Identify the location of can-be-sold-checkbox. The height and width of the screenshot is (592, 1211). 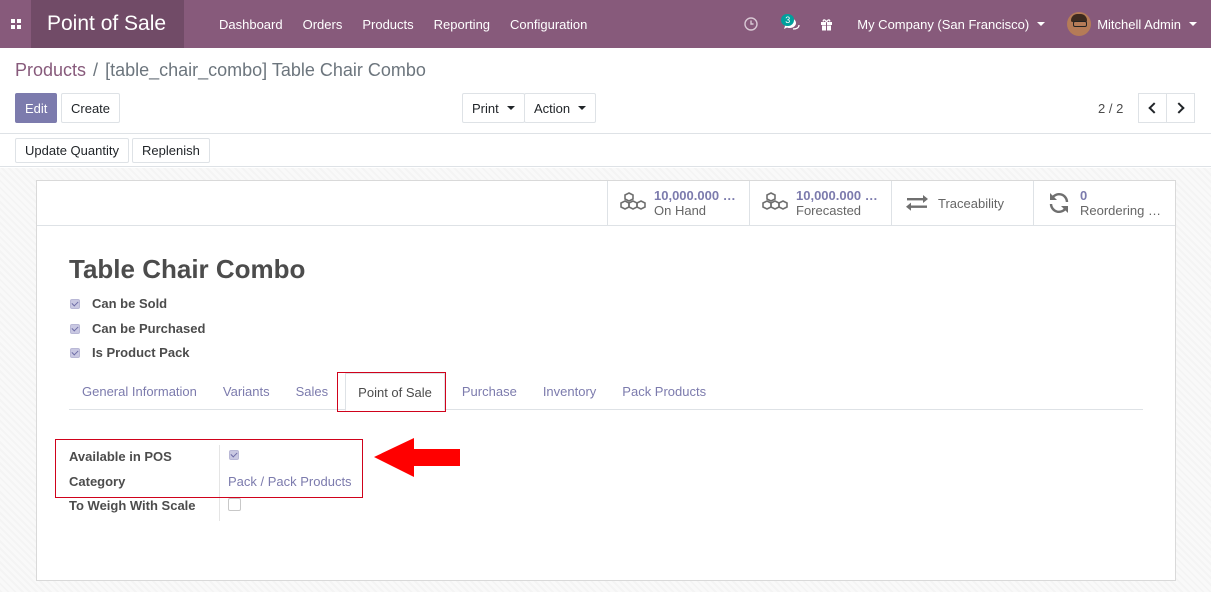
(75, 303).